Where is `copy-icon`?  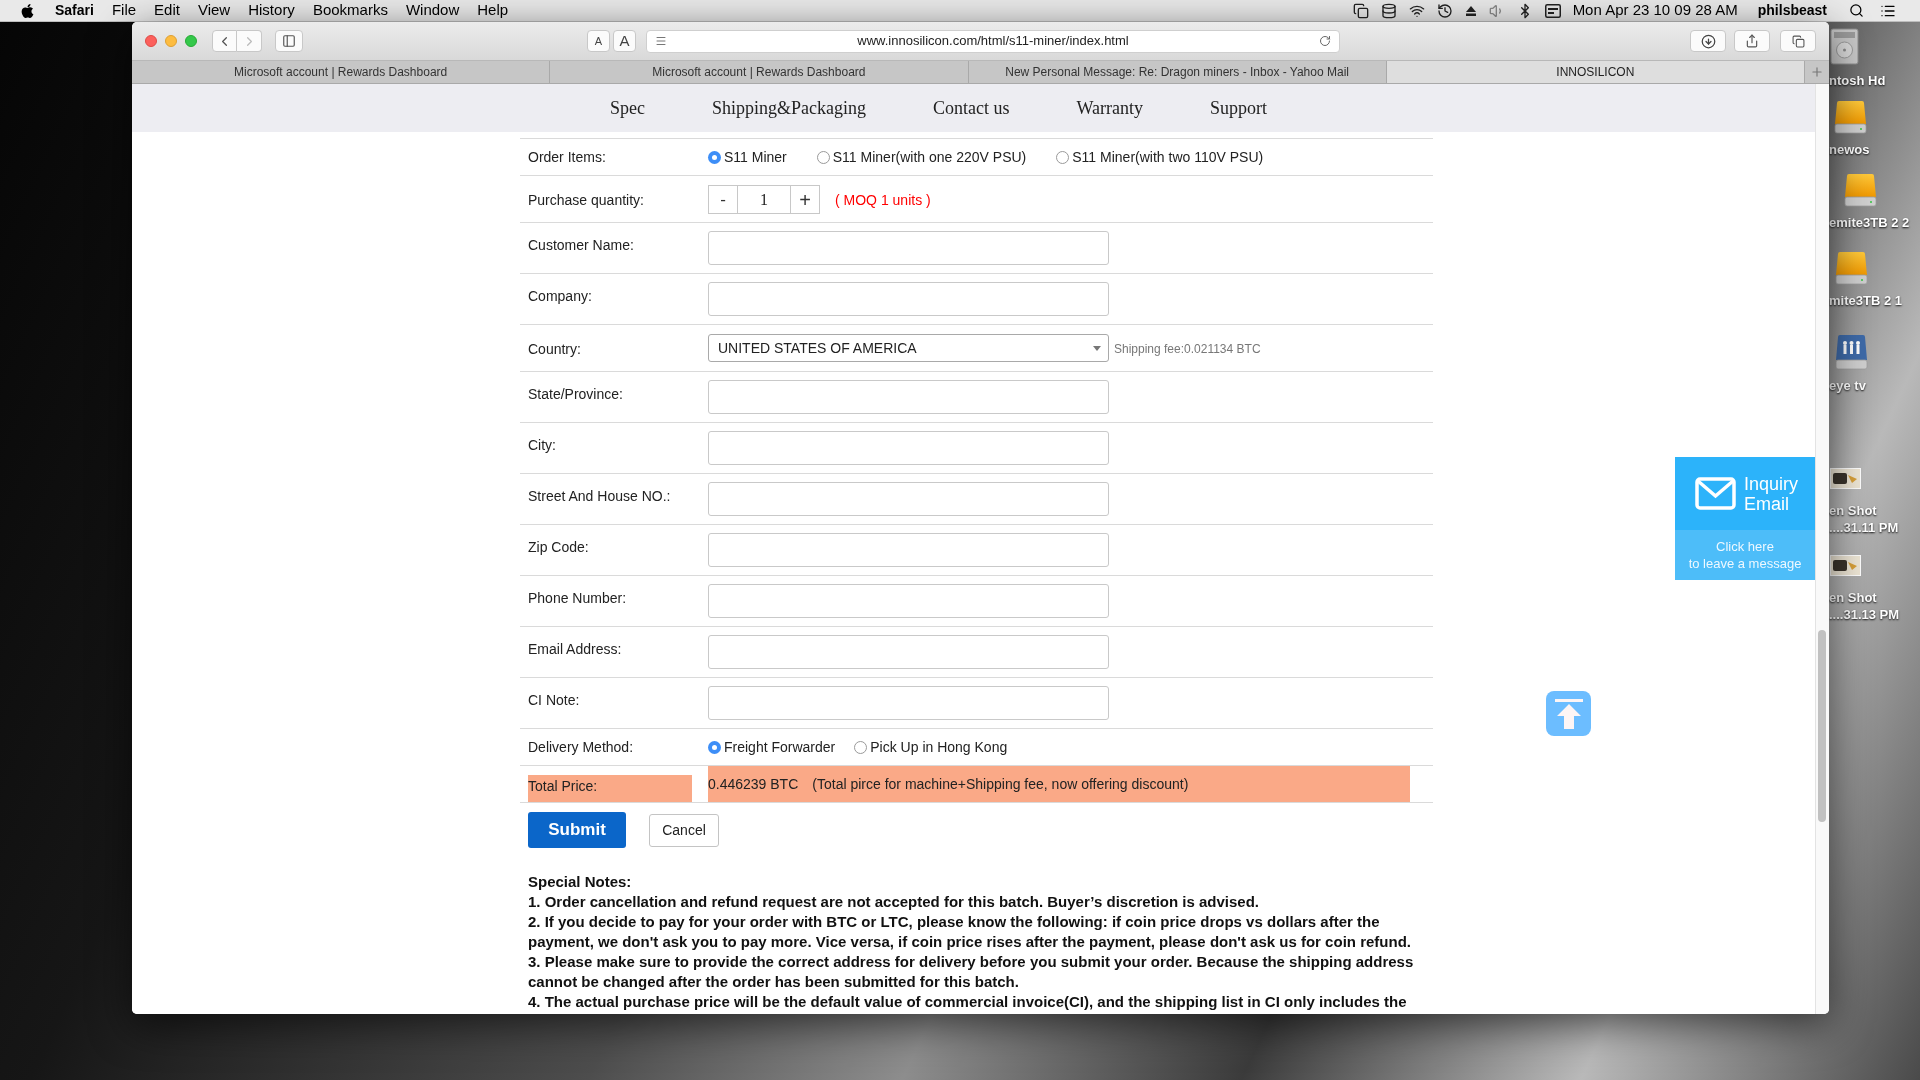
copy-icon is located at coordinates (1360, 10).